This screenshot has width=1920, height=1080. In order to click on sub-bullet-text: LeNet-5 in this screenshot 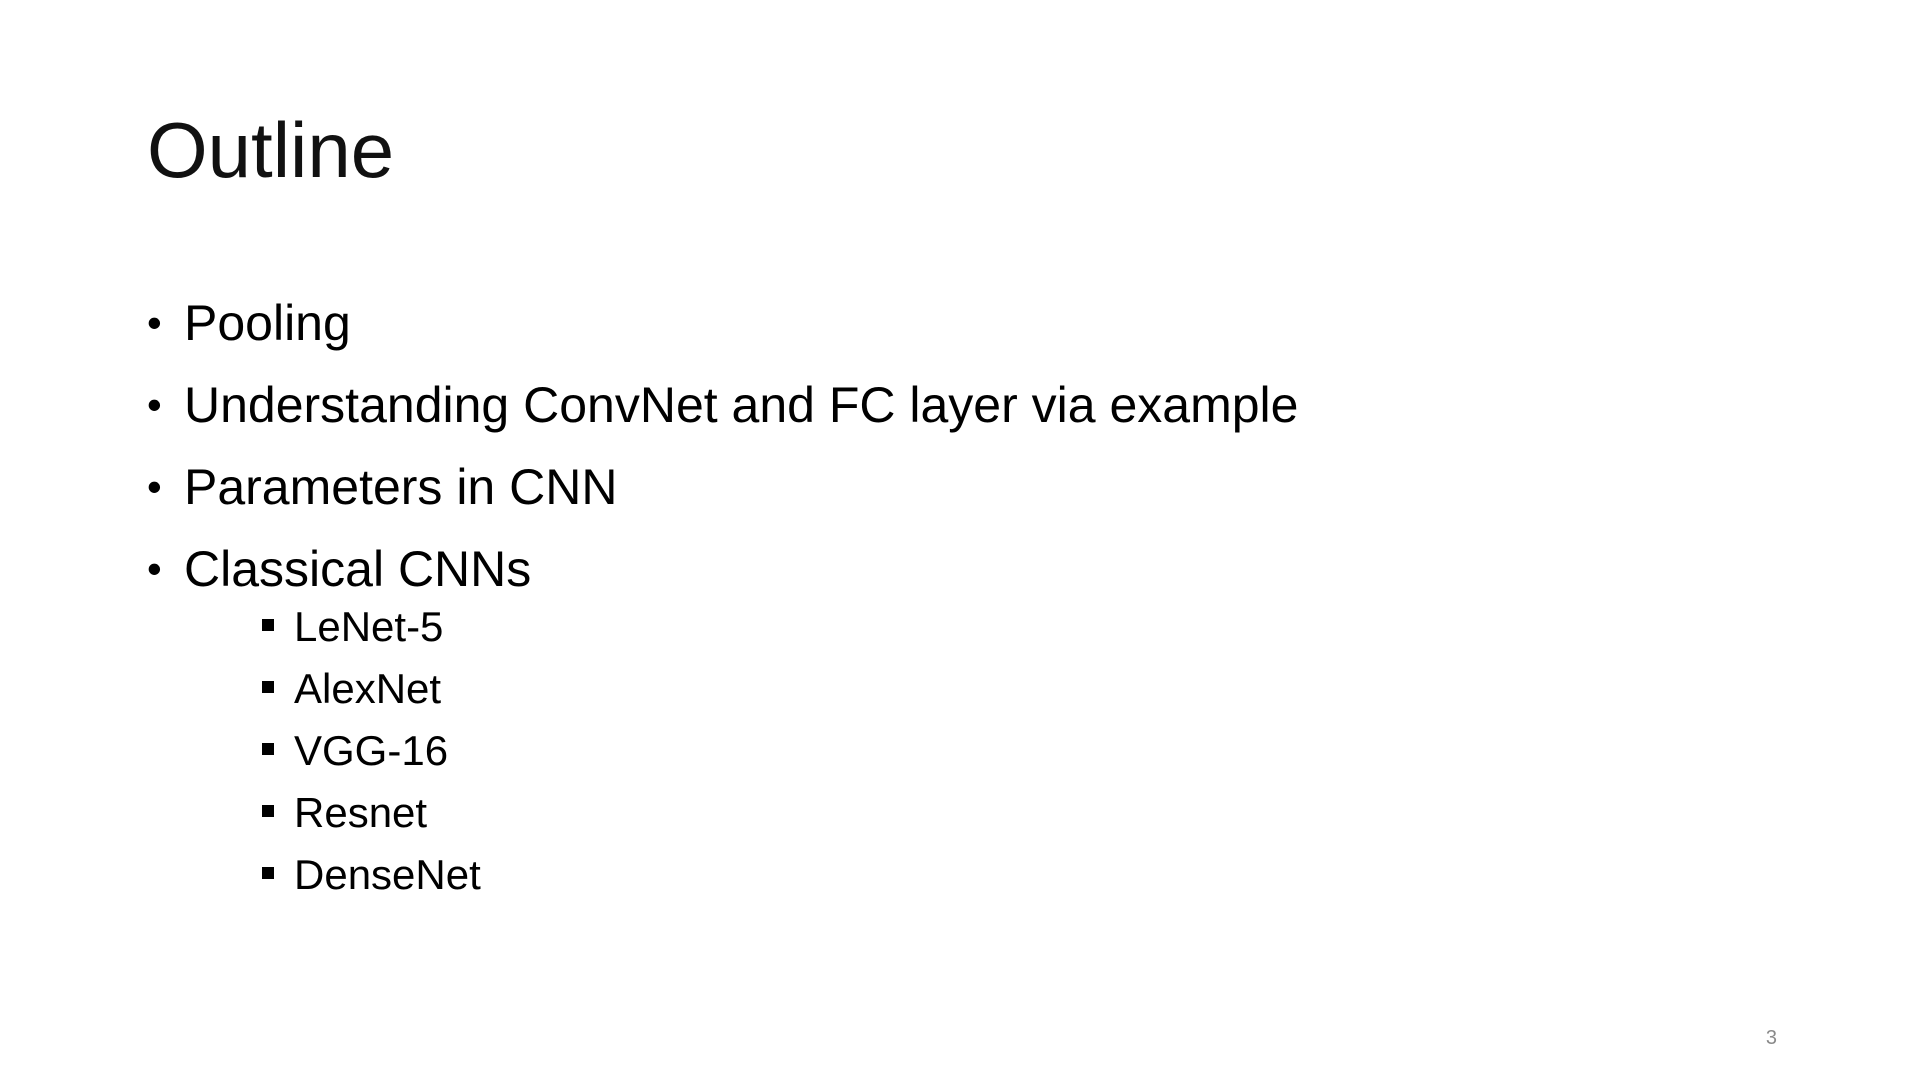, I will do `click(369, 626)`.